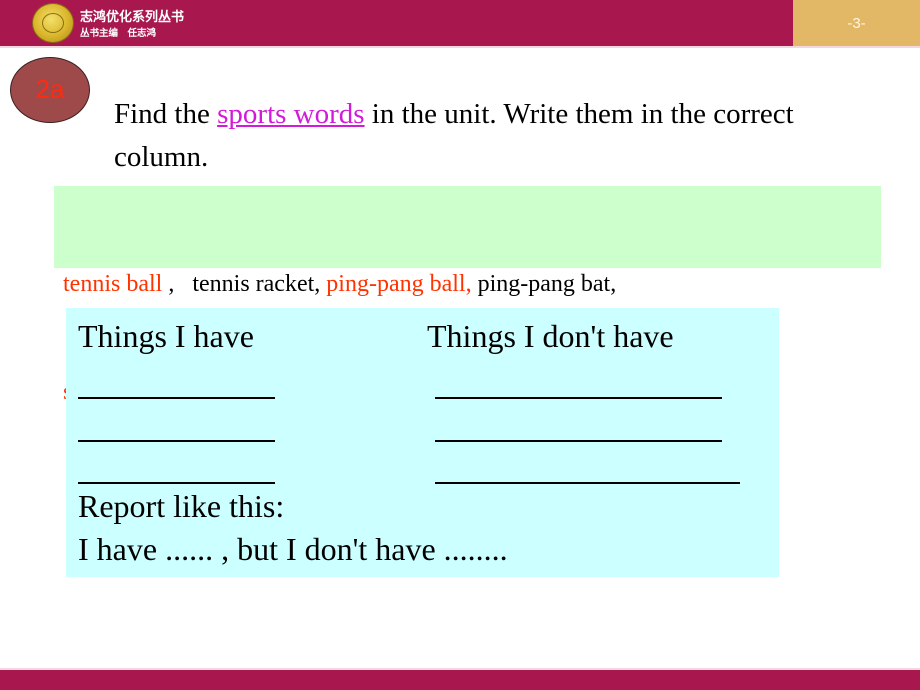 This screenshot has width=920, height=690. I want to click on seal-logo-icon, so click(53, 23).